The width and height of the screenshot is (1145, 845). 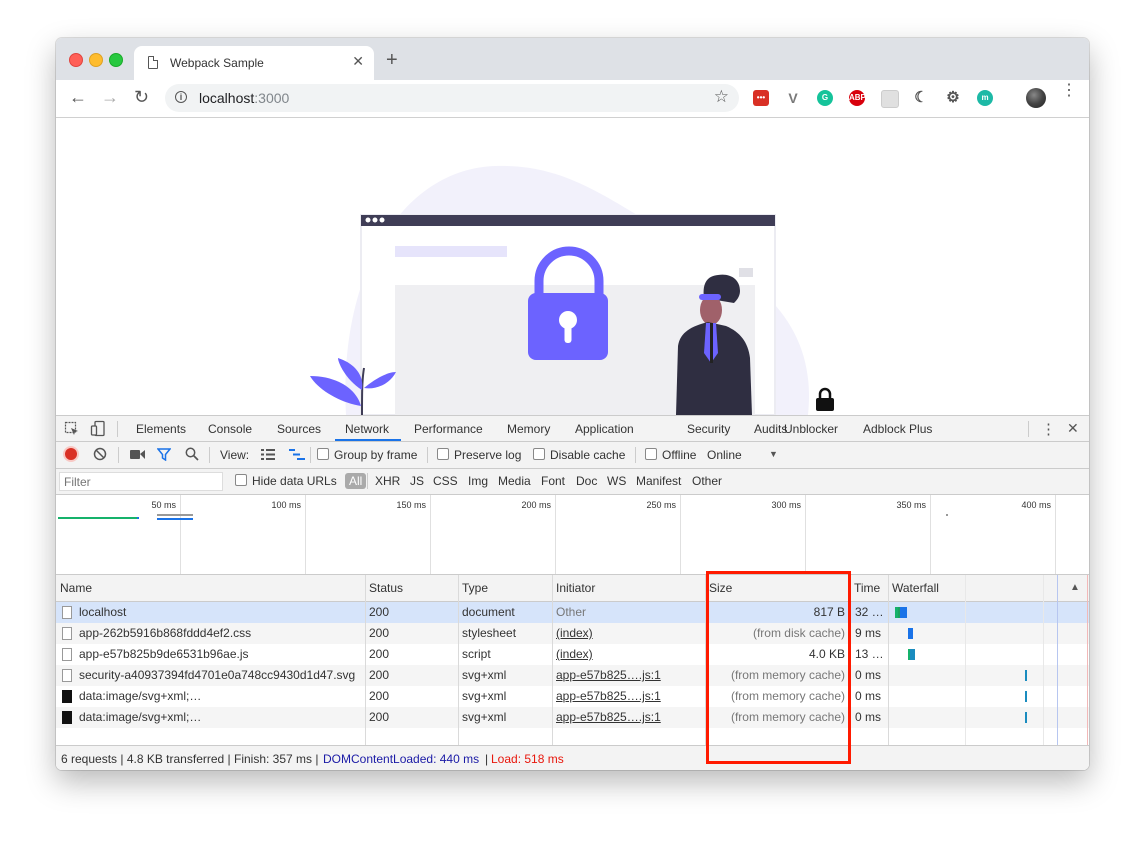 What do you see at coordinates (192, 454) in the screenshot?
I see `search-icon` at bounding box center [192, 454].